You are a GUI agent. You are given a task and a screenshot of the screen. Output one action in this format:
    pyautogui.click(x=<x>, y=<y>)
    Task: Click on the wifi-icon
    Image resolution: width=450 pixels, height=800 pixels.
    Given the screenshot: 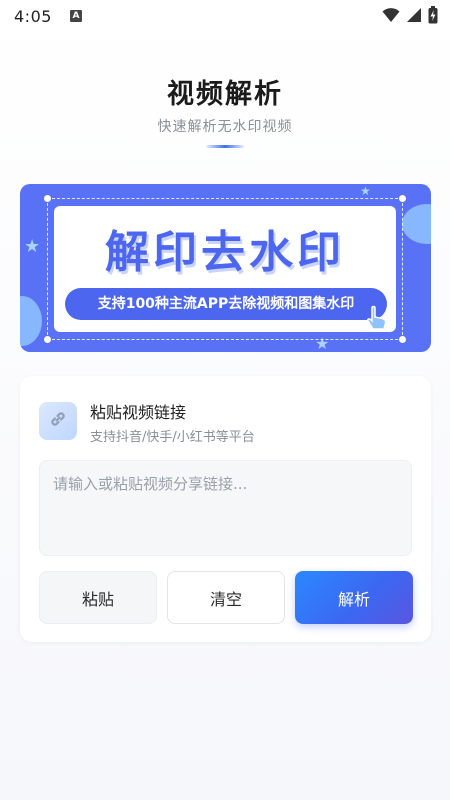 What is the action you would take?
    pyautogui.click(x=391, y=17)
    